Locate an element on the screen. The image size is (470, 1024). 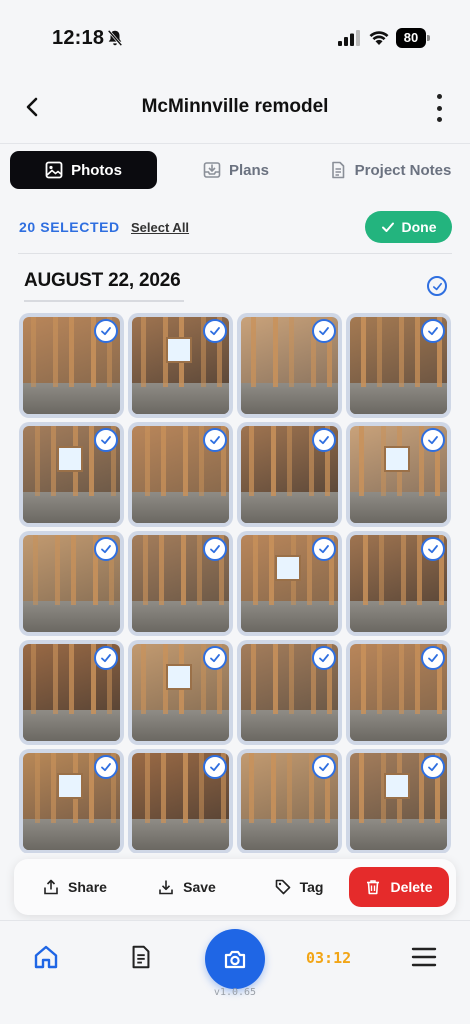
wifi-icon is located at coordinates (379, 37).